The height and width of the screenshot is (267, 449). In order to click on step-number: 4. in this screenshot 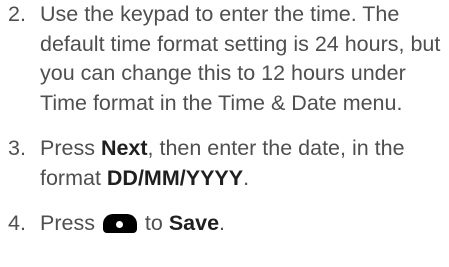, I will do `click(17, 223)`.